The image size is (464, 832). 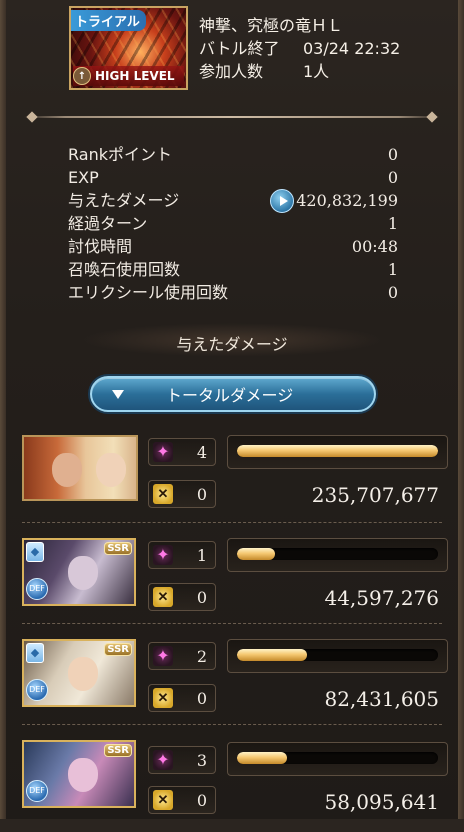 What do you see at coordinates (235, 786) in the screenshot?
I see `character-row: SSR DEF ✦ 3 ✕ 0 58,095,641` at bounding box center [235, 786].